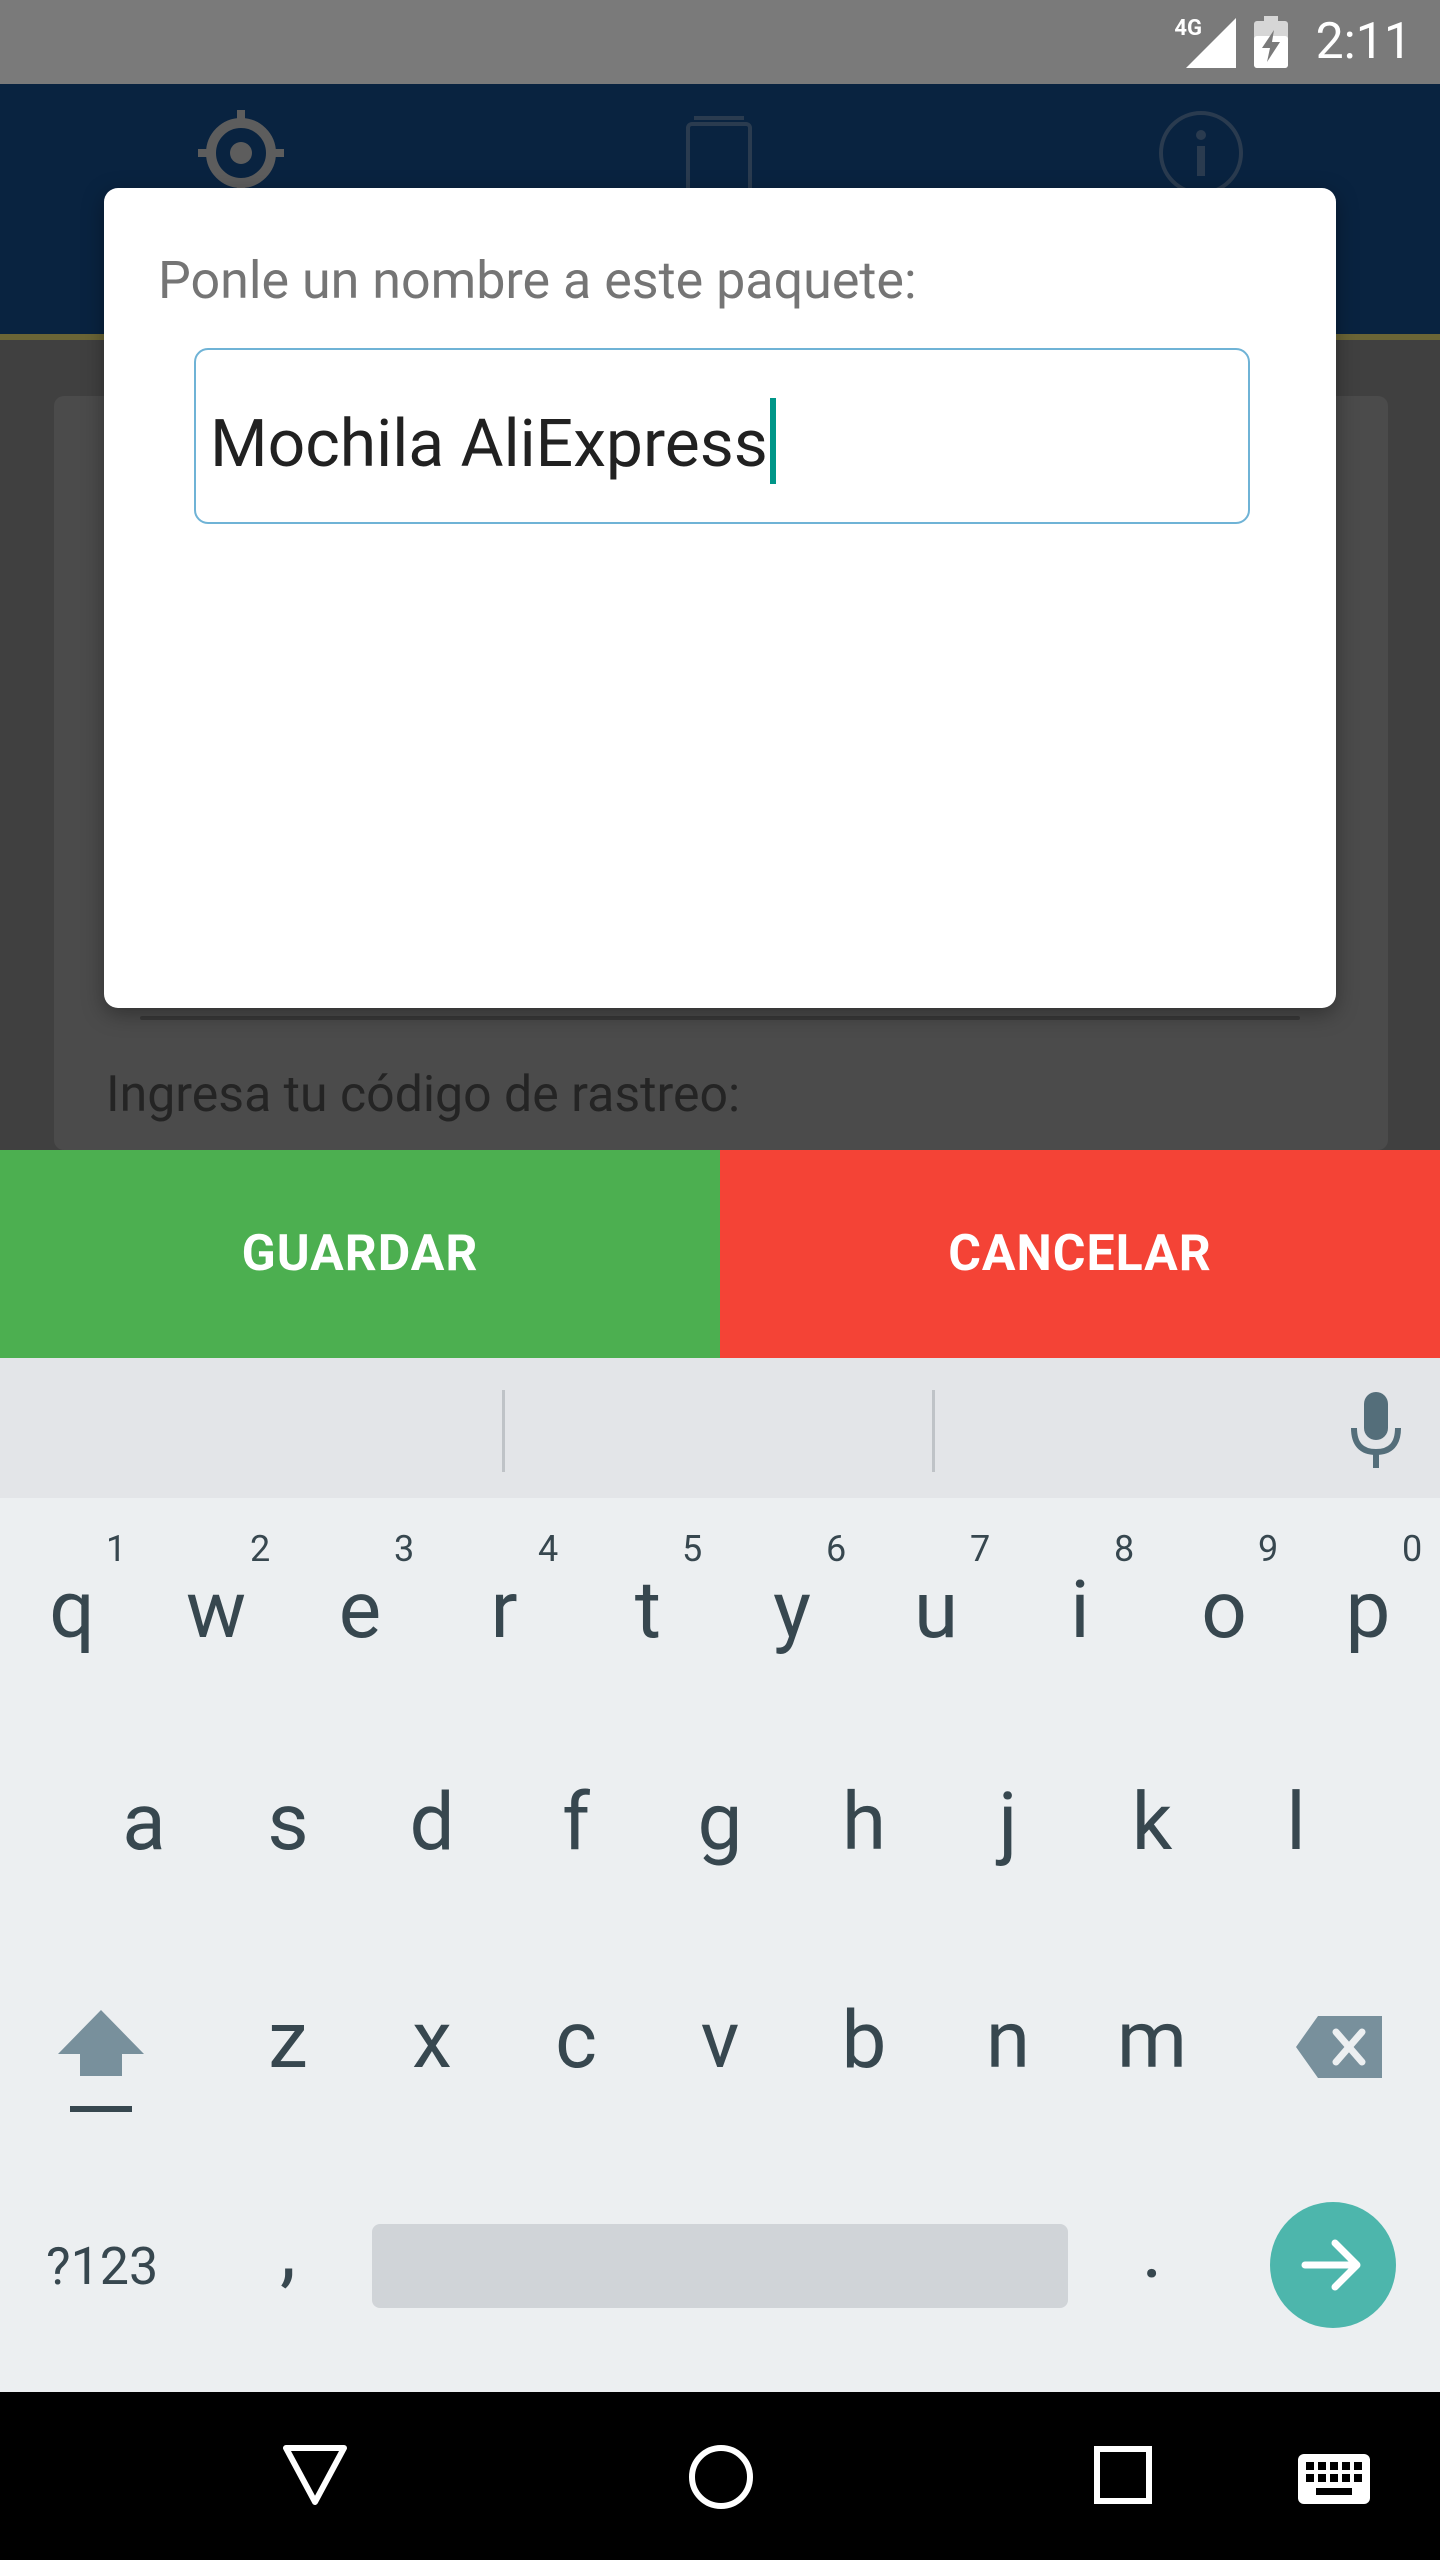  I want to click on recents-icon, so click(1123, 2475).